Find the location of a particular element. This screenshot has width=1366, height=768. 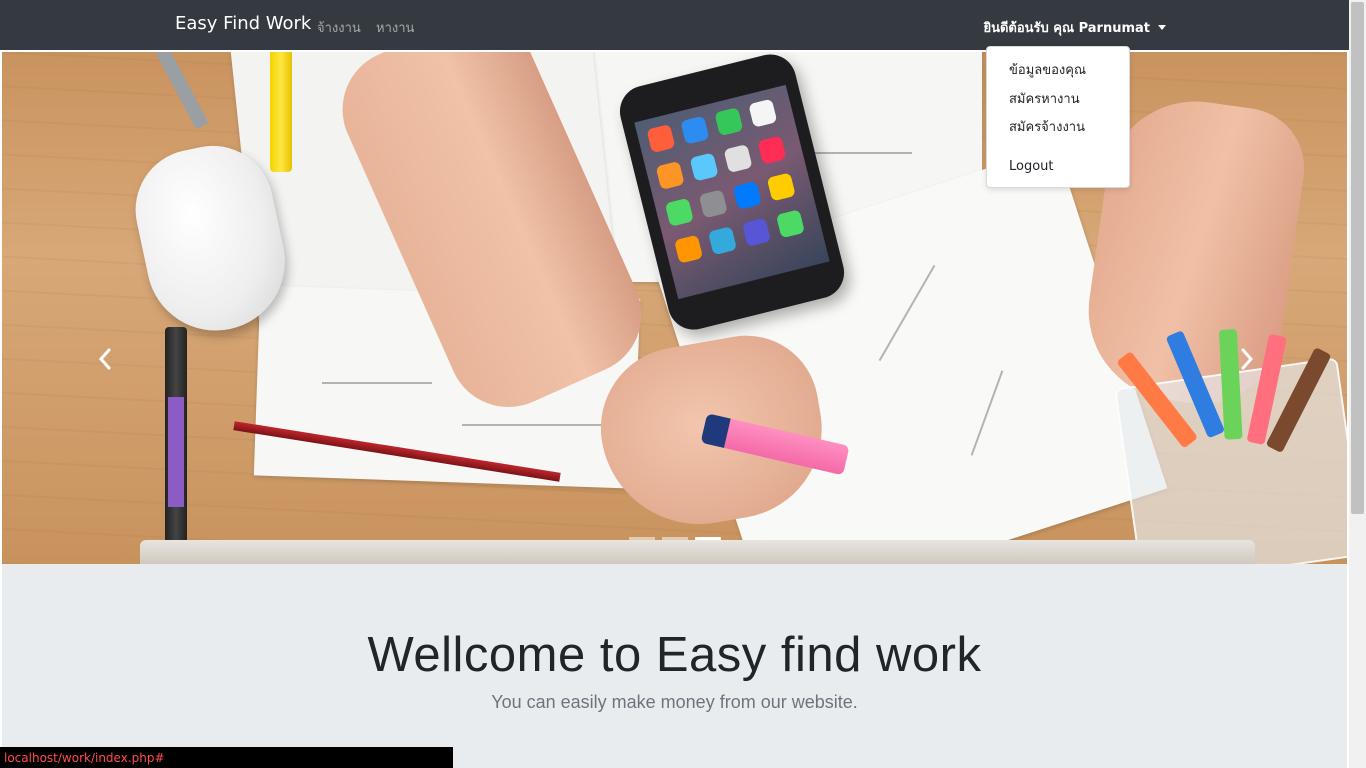

brand-link: Easy Find Work is located at coordinates (243, 23).